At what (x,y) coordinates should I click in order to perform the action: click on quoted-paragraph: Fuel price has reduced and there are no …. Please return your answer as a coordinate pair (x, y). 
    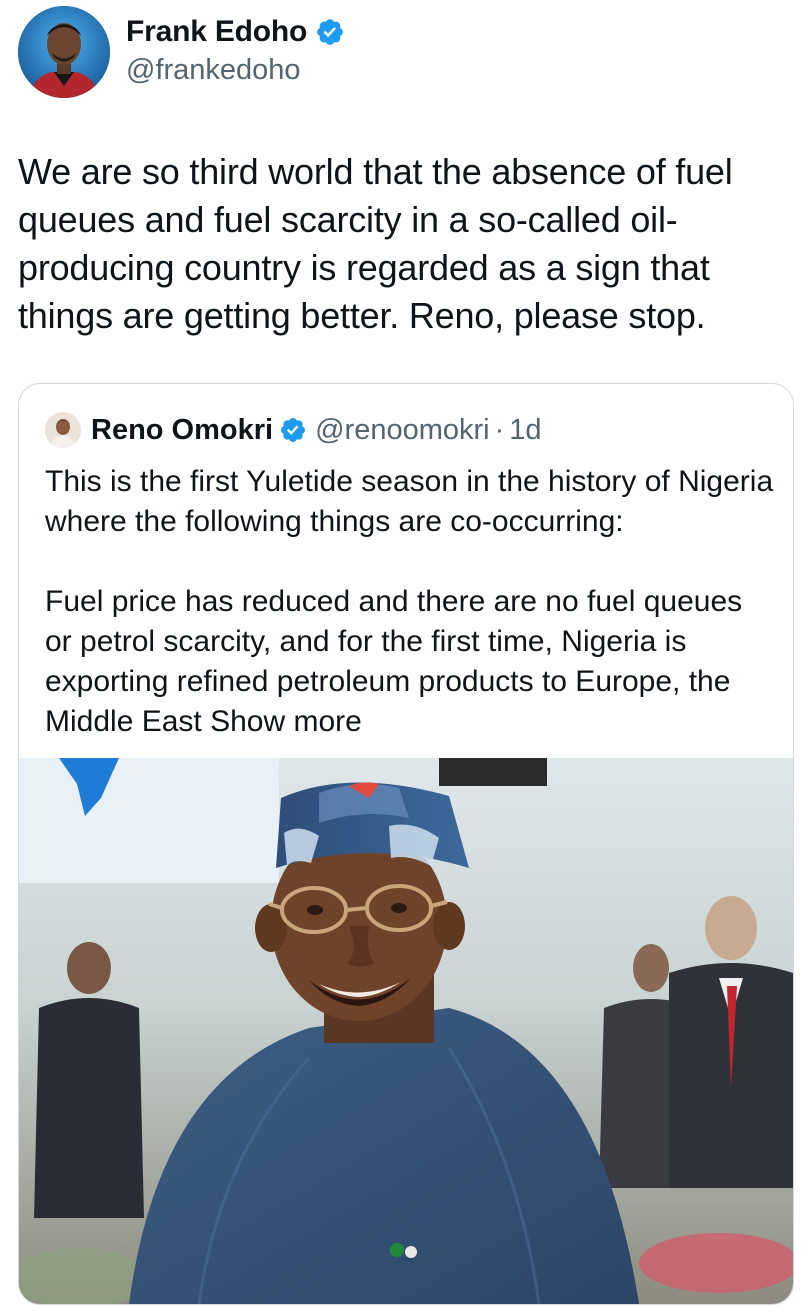
    Looking at the image, I should click on (410, 662).